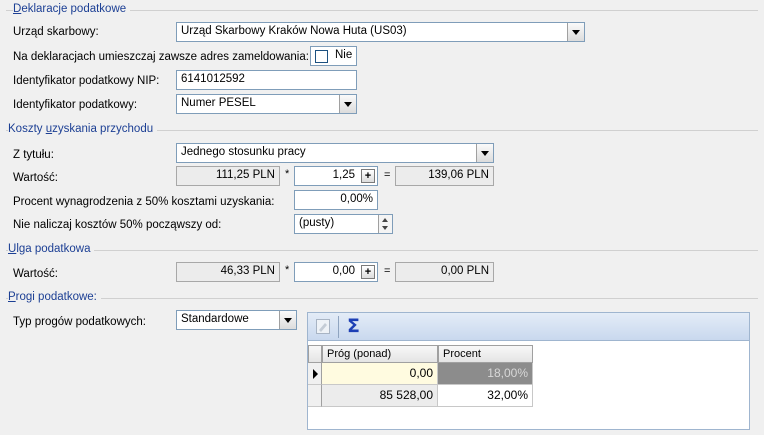  Describe the element at coordinates (294, 31) in the screenshot. I see `urzad-value: Urząd Skarbowy Kraków Nowa Huta (US03)` at that location.